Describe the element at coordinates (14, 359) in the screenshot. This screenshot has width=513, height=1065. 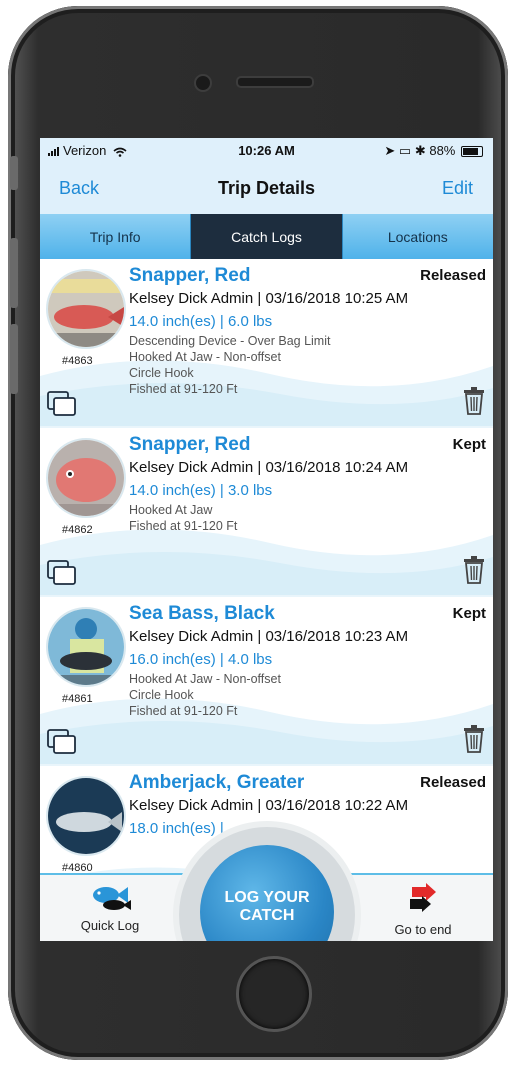
I see `volume-down-button` at that location.